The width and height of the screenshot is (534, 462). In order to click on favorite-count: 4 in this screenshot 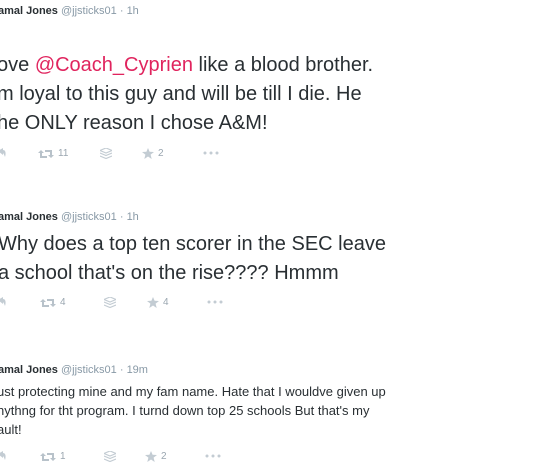, I will do `click(166, 302)`.